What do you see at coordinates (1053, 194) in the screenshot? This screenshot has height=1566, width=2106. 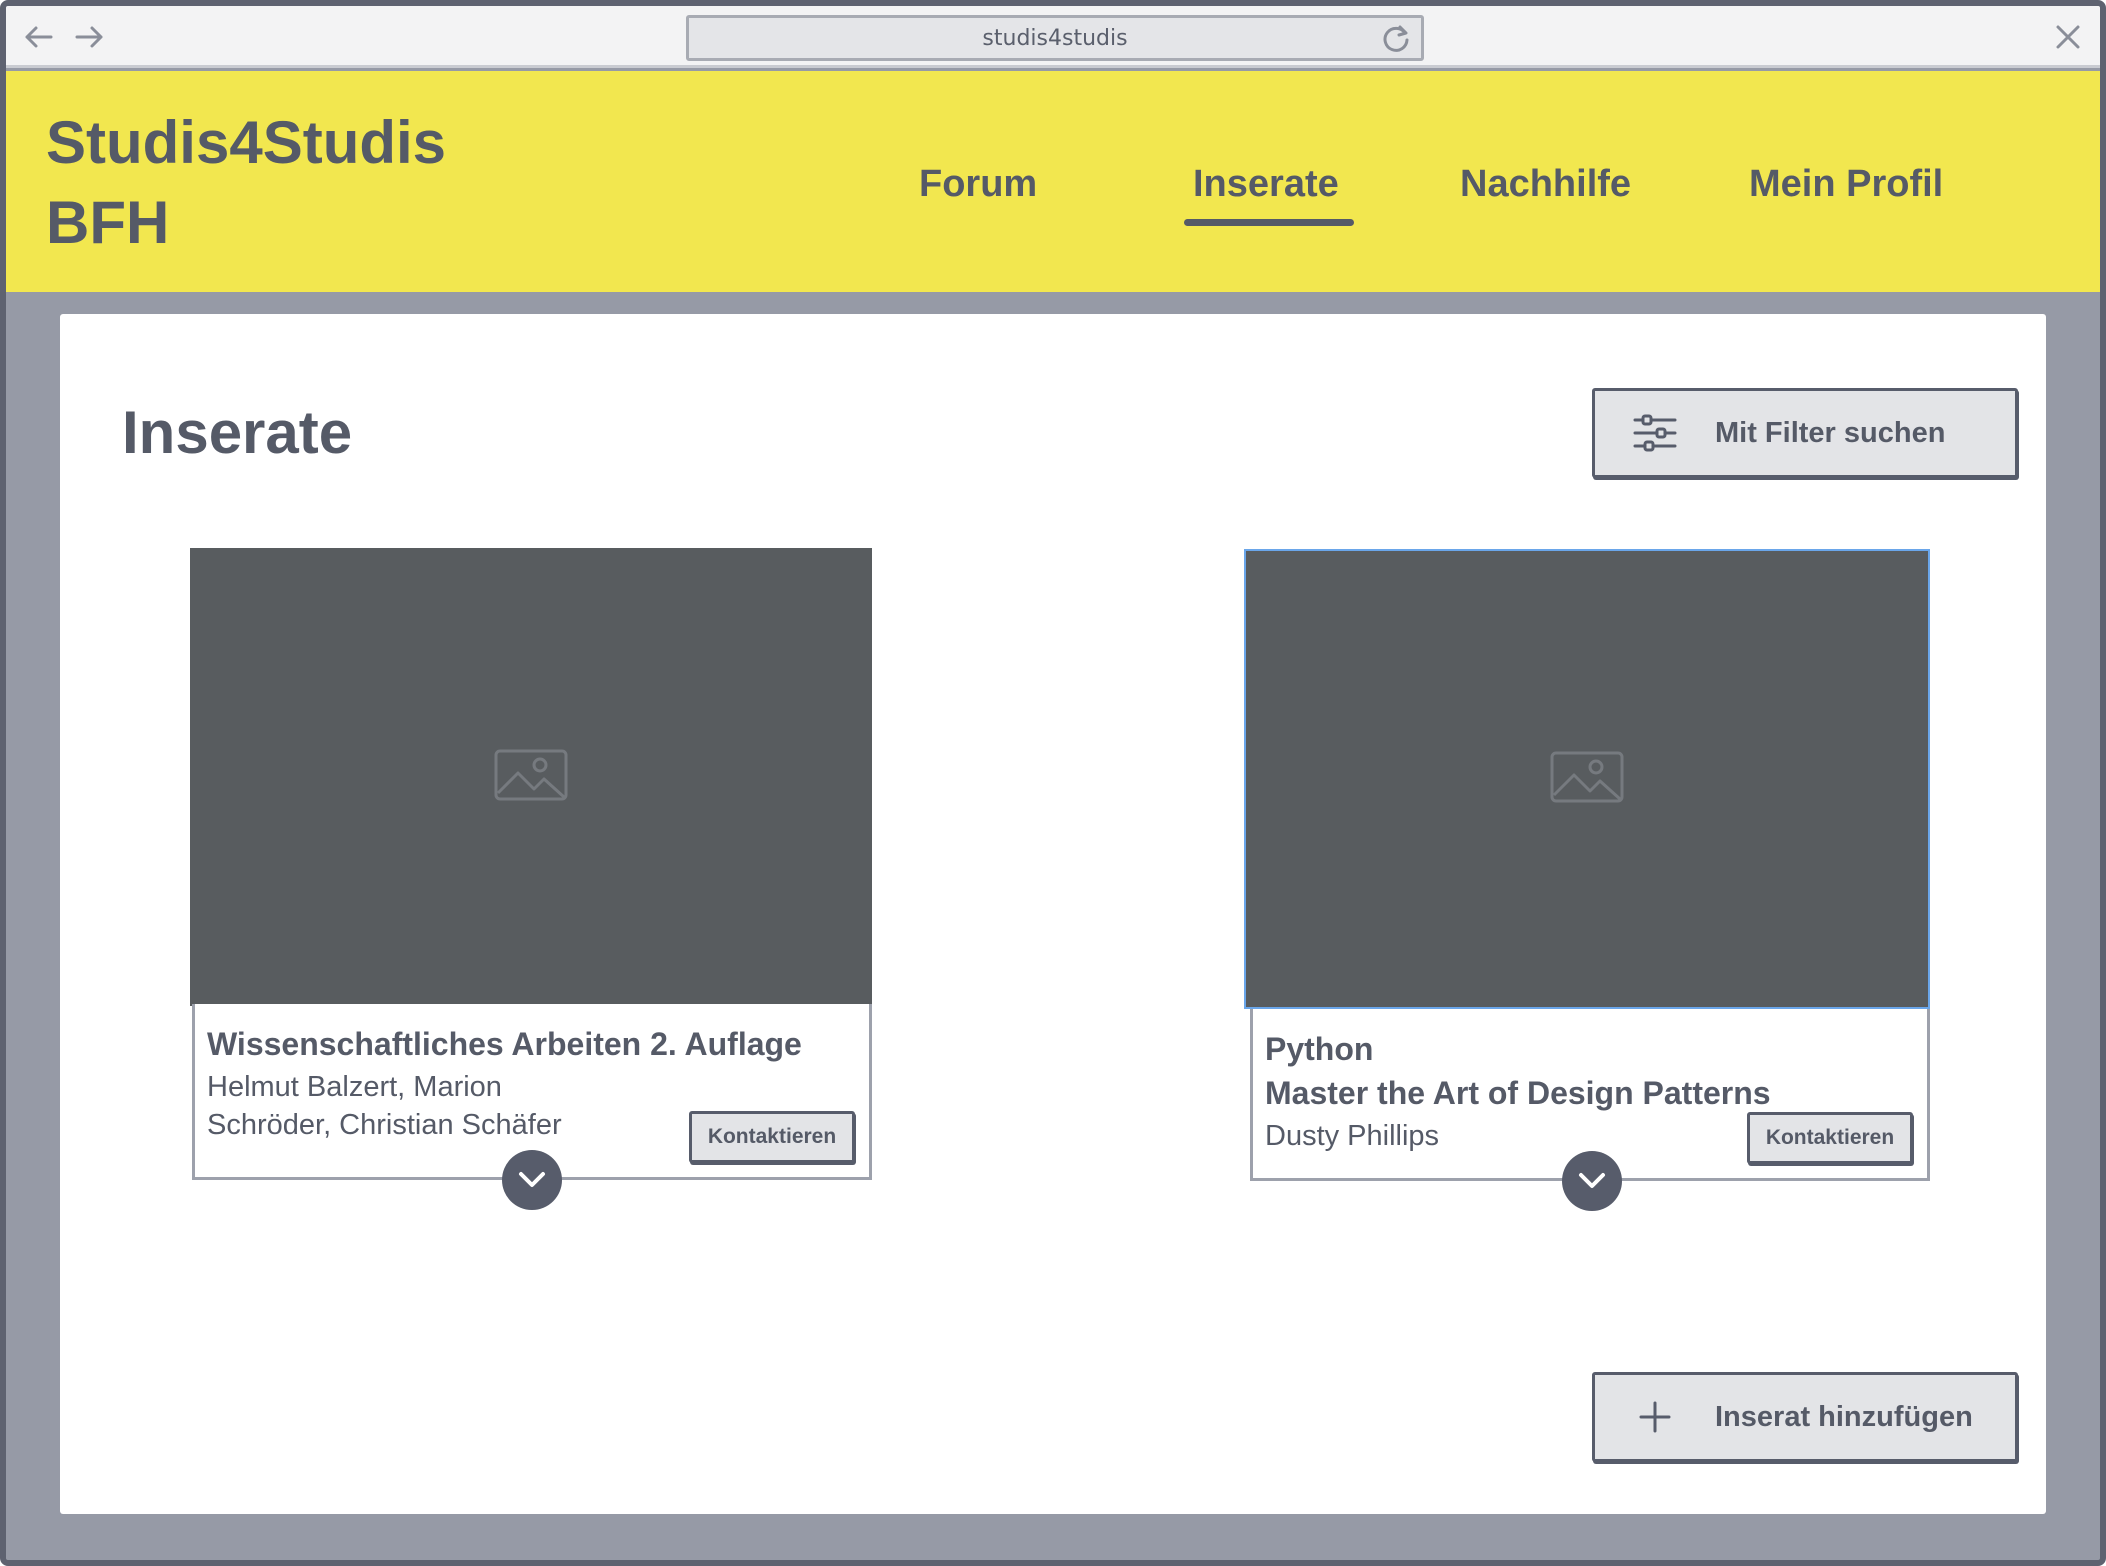 I see `main-navigation: Forum Inserate Nachhilfe Mein Profil` at bounding box center [1053, 194].